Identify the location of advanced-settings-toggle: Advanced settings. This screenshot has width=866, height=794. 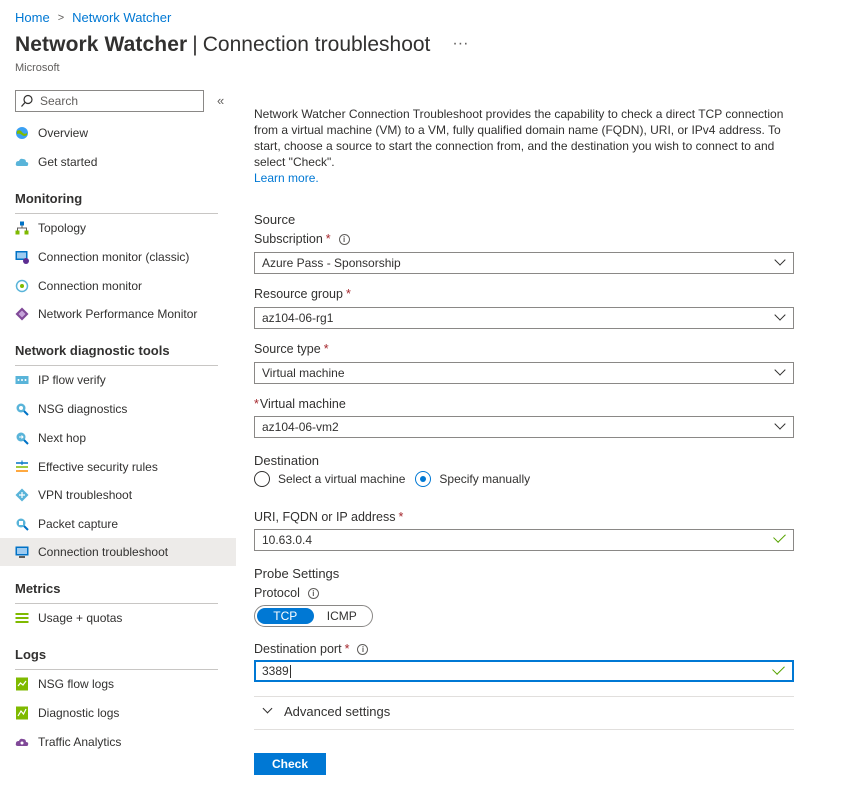
(326, 711).